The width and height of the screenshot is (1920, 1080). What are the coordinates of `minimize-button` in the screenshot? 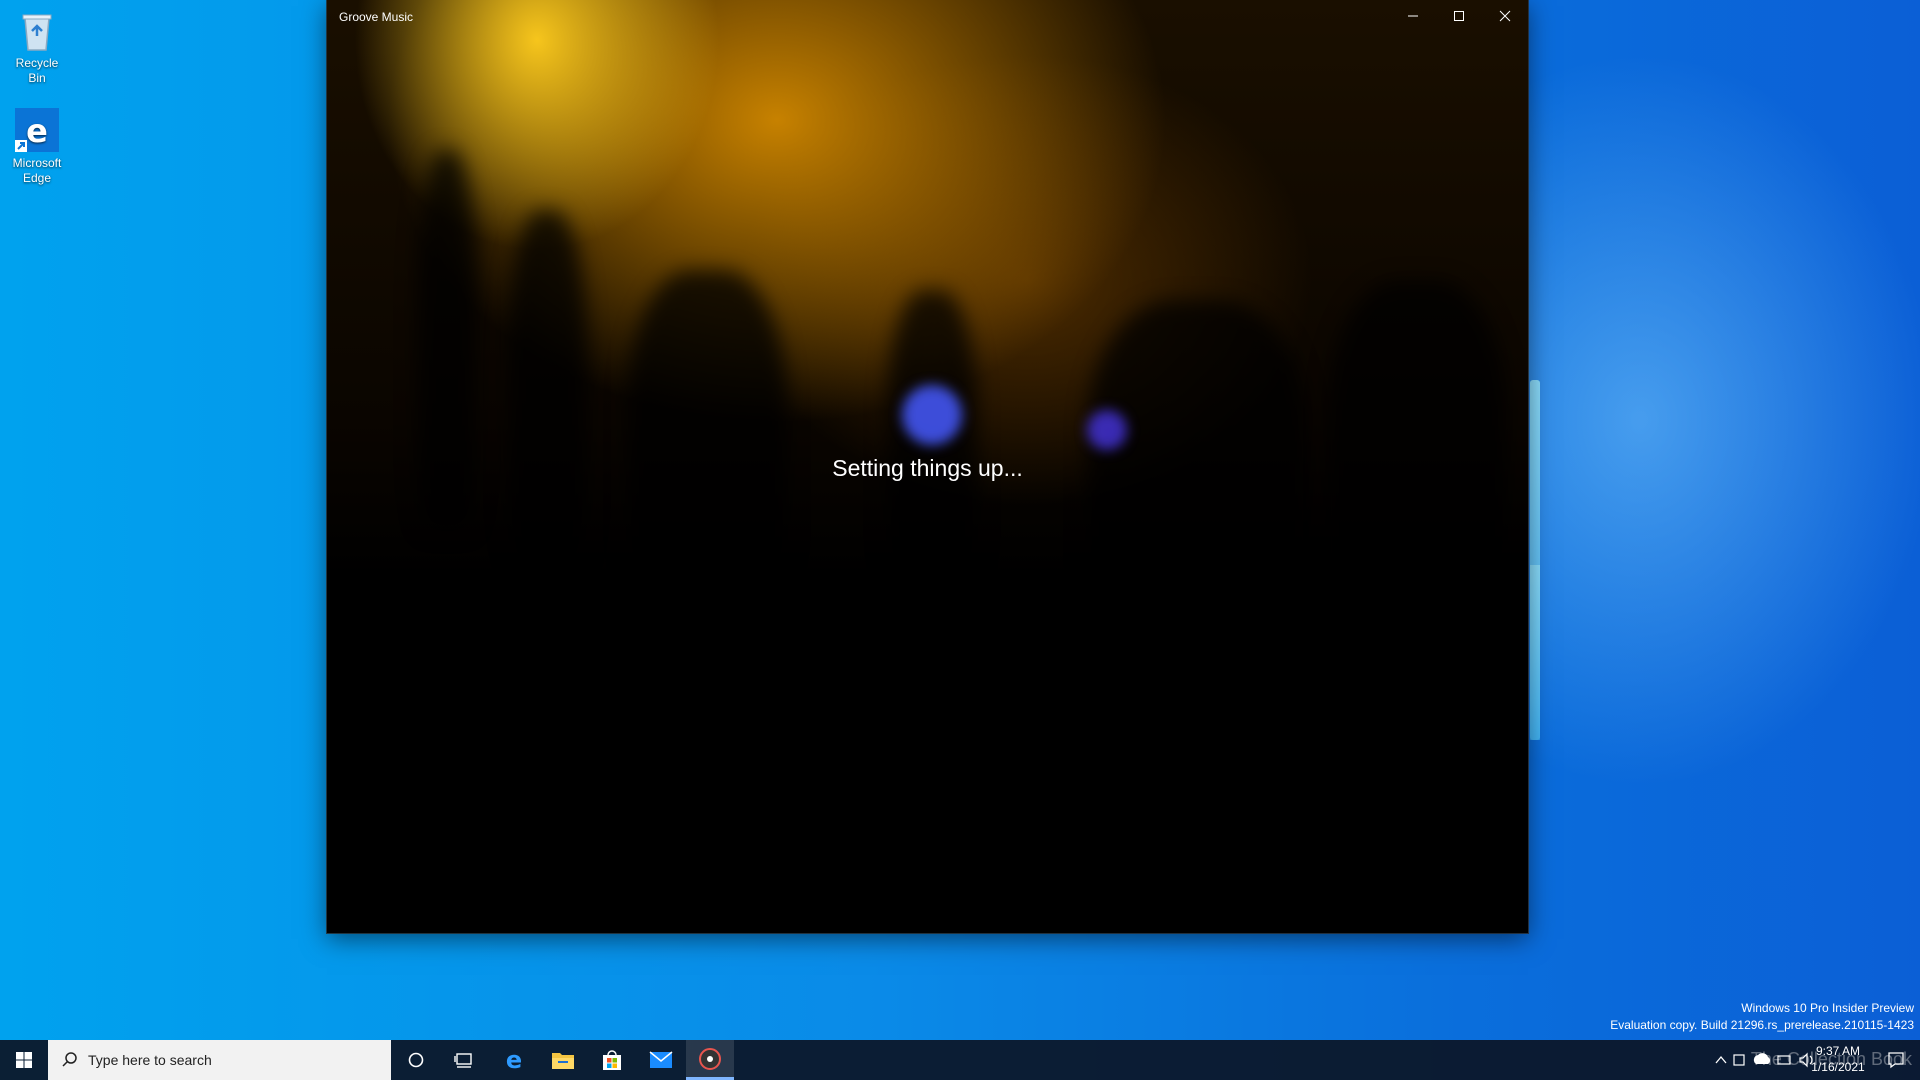 It's located at (1413, 16).